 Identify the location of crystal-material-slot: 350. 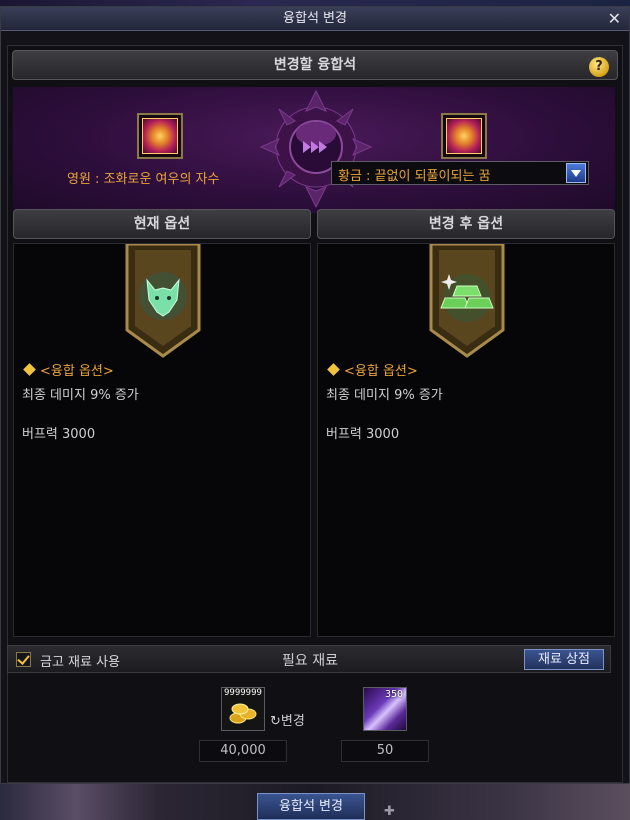
(385, 709).